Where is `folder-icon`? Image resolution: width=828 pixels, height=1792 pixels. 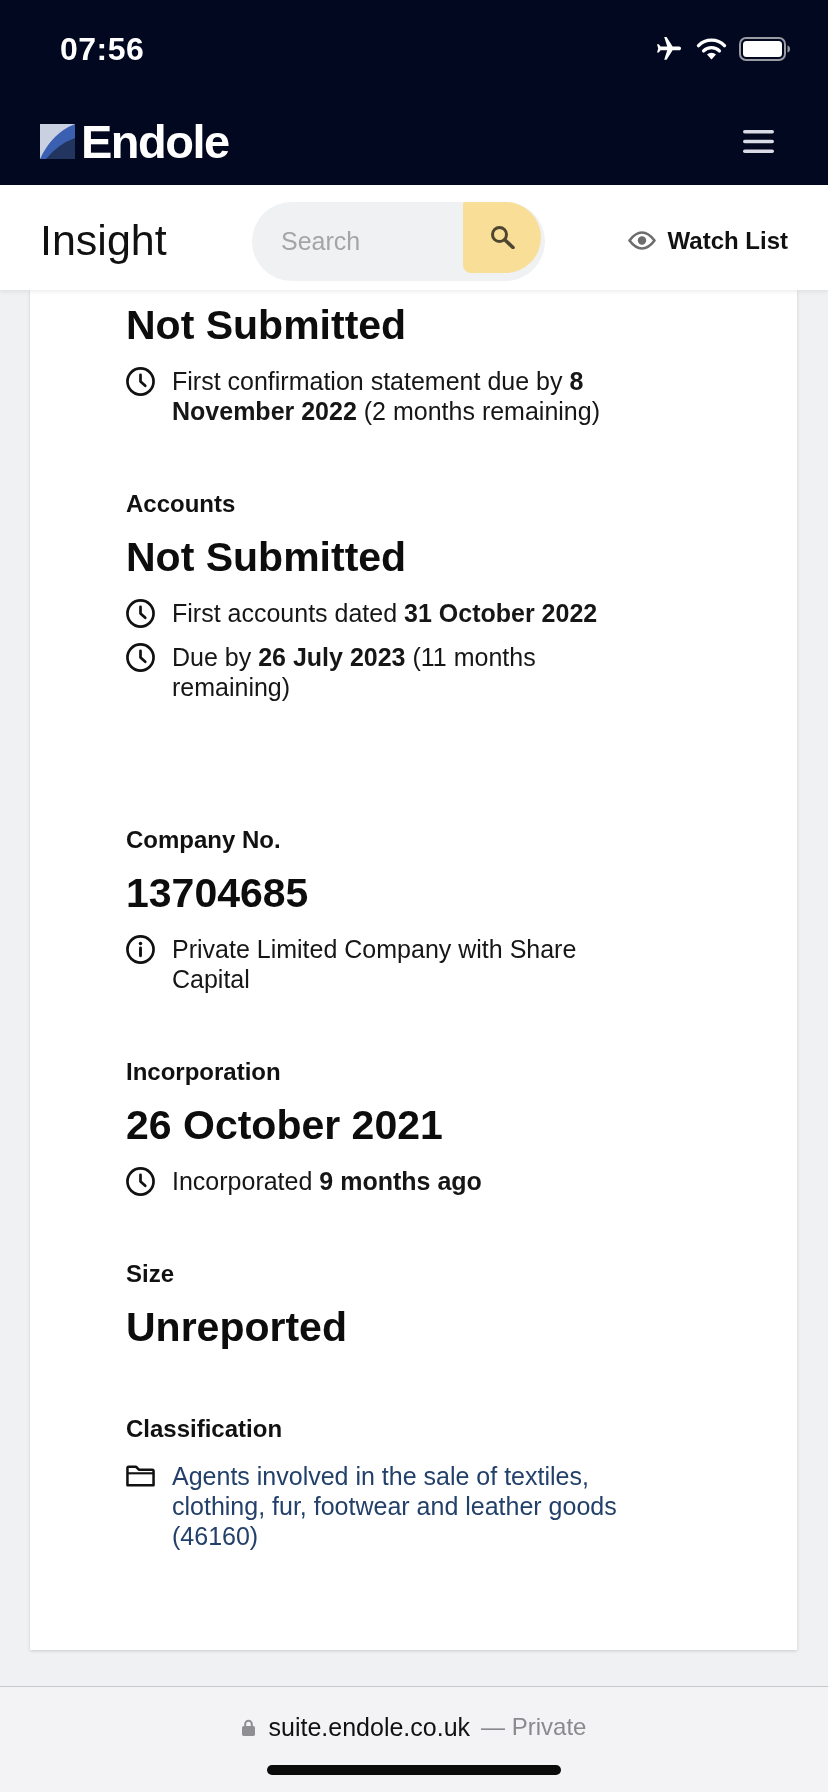 folder-icon is located at coordinates (140, 1476).